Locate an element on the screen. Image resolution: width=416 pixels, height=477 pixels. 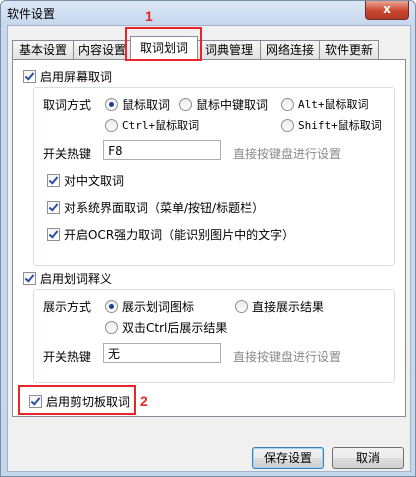
close-icon: x is located at coordinates (387, 9).